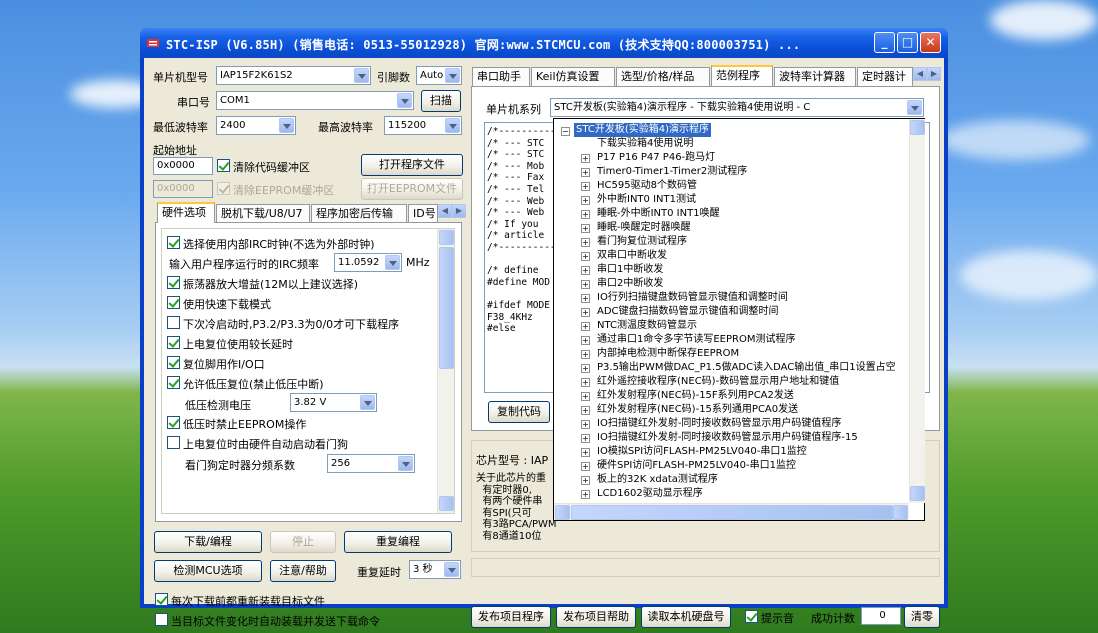 The width and height of the screenshot is (1098, 633). I want to click on code-address-input: 0x0000, so click(183, 166).